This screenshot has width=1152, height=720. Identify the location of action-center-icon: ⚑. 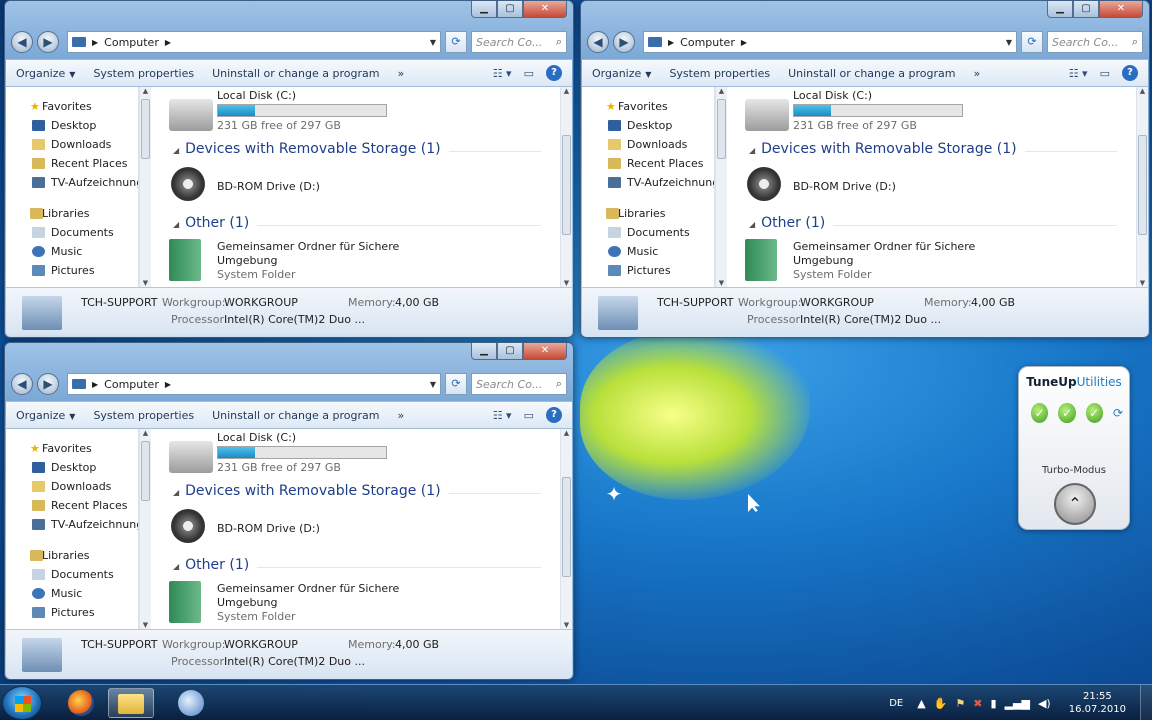
(960, 703).